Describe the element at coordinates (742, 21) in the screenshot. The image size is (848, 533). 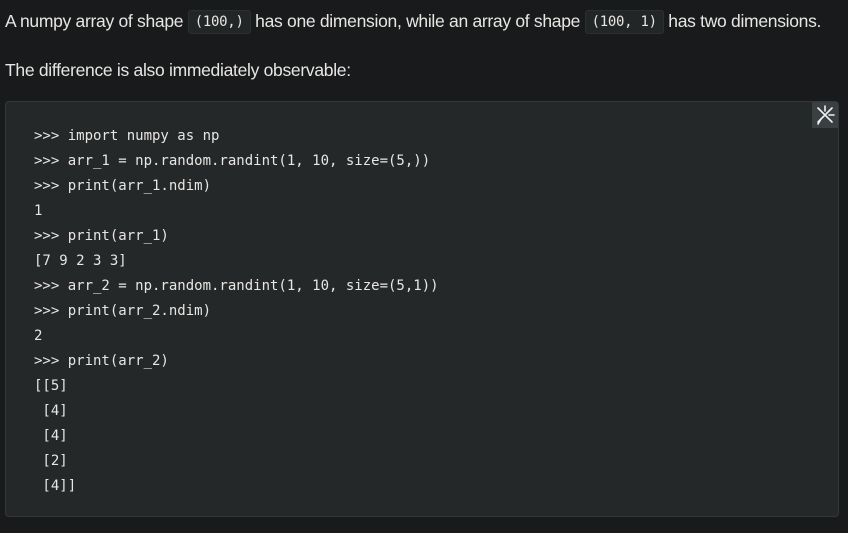
I see `paragraph-text-segment: has two dimensions.` at that location.